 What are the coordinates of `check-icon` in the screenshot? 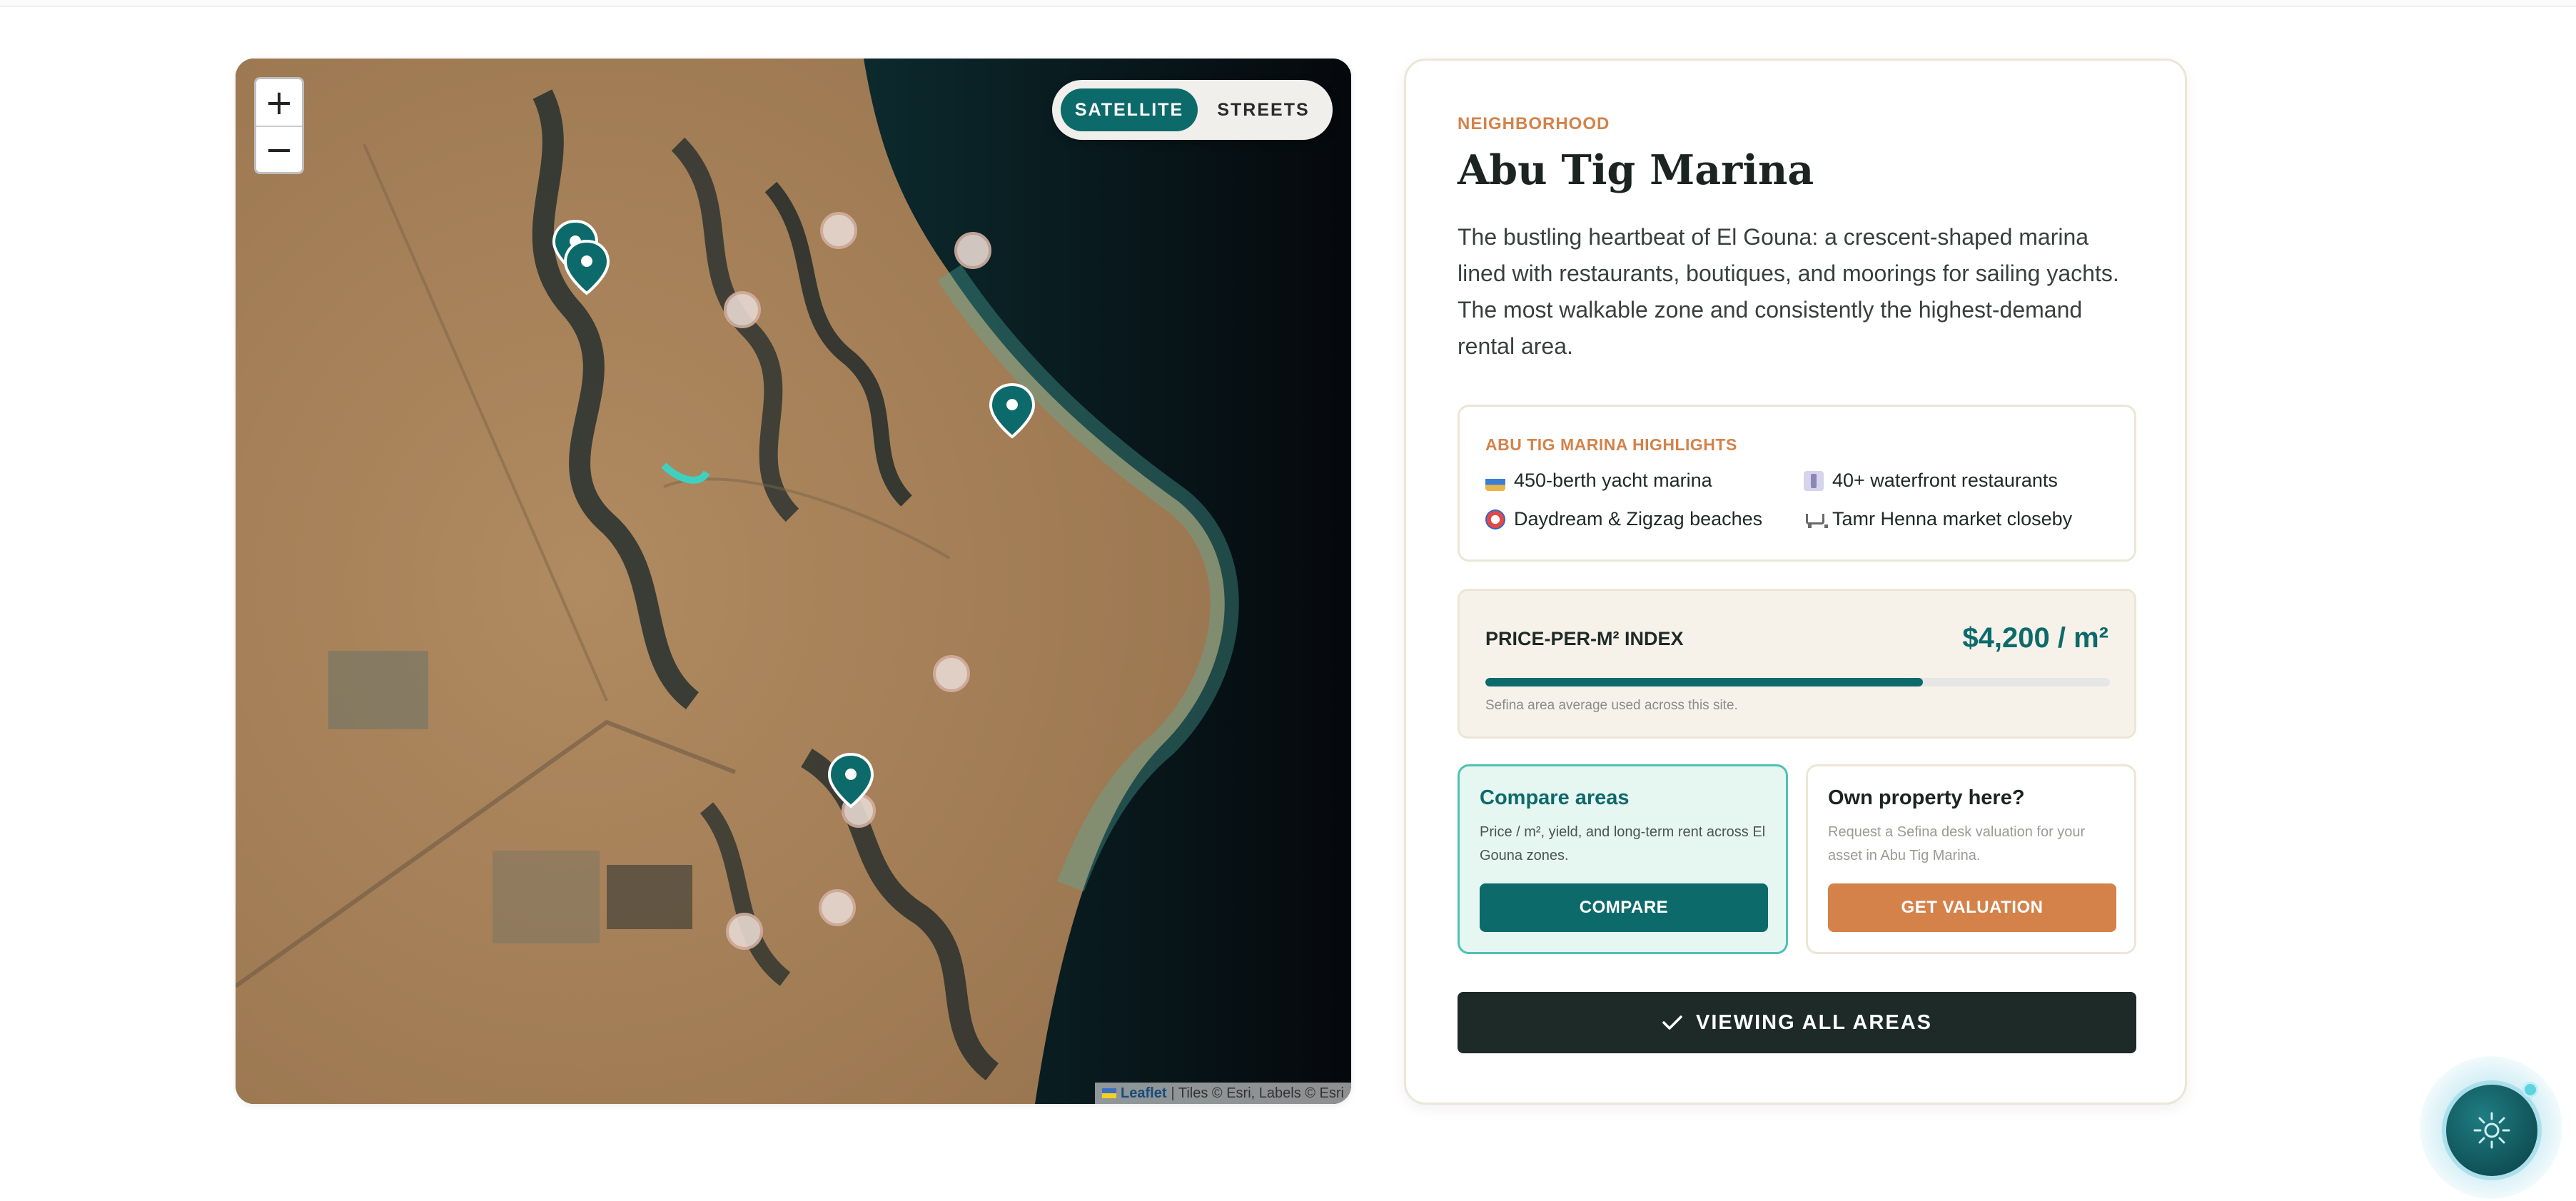 It's located at (1672, 1023).